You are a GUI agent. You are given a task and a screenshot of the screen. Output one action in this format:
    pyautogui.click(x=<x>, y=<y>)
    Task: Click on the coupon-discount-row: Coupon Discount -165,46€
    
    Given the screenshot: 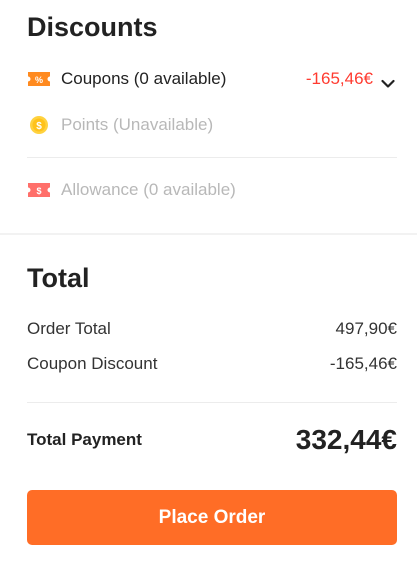 What is the action you would take?
    pyautogui.click(x=212, y=364)
    